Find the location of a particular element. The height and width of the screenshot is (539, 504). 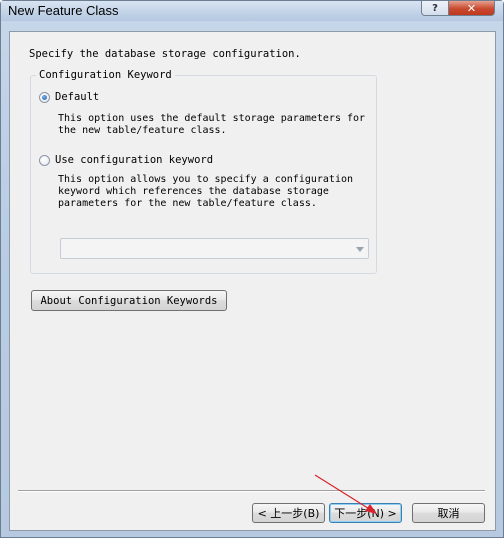

description-line: the new table/feature class. is located at coordinates (142, 130).